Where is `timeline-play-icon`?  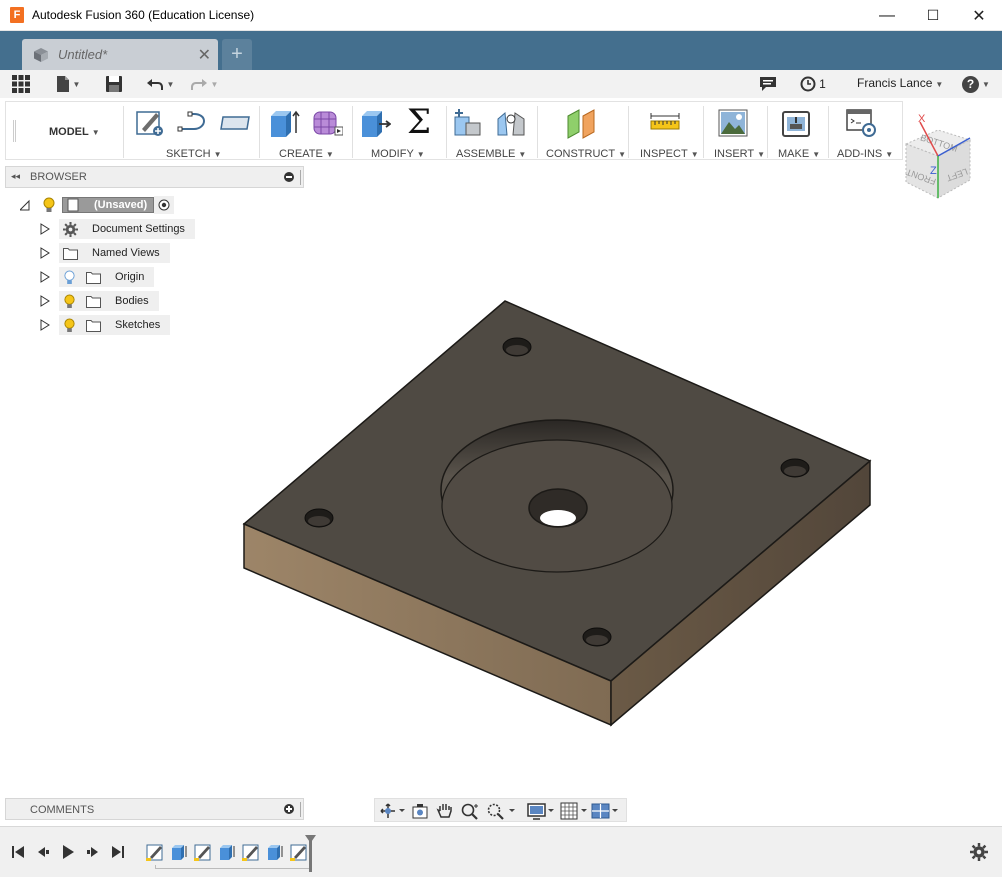 timeline-play-icon is located at coordinates (68, 852).